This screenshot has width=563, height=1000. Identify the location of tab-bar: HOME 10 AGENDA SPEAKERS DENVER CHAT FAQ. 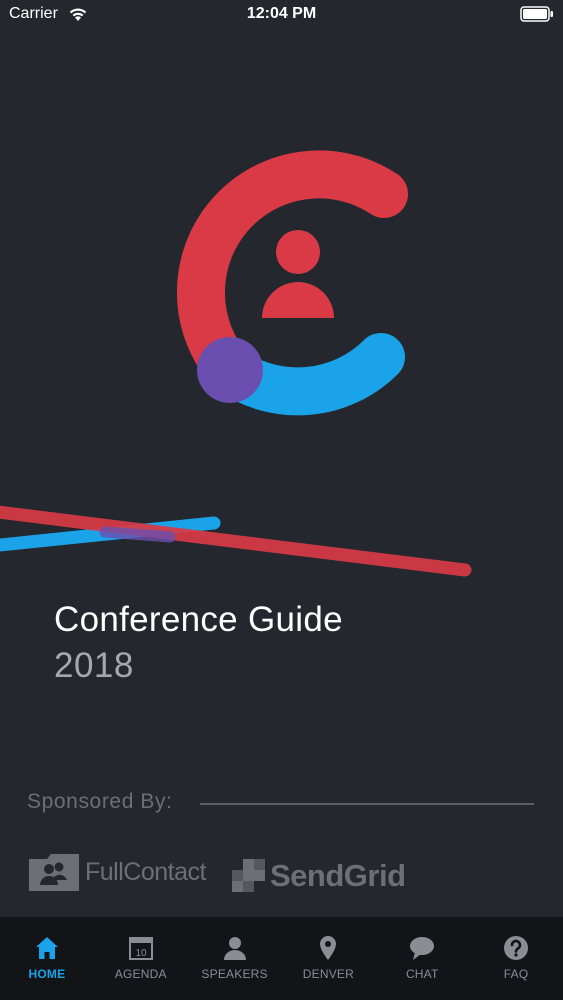
(281, 958).